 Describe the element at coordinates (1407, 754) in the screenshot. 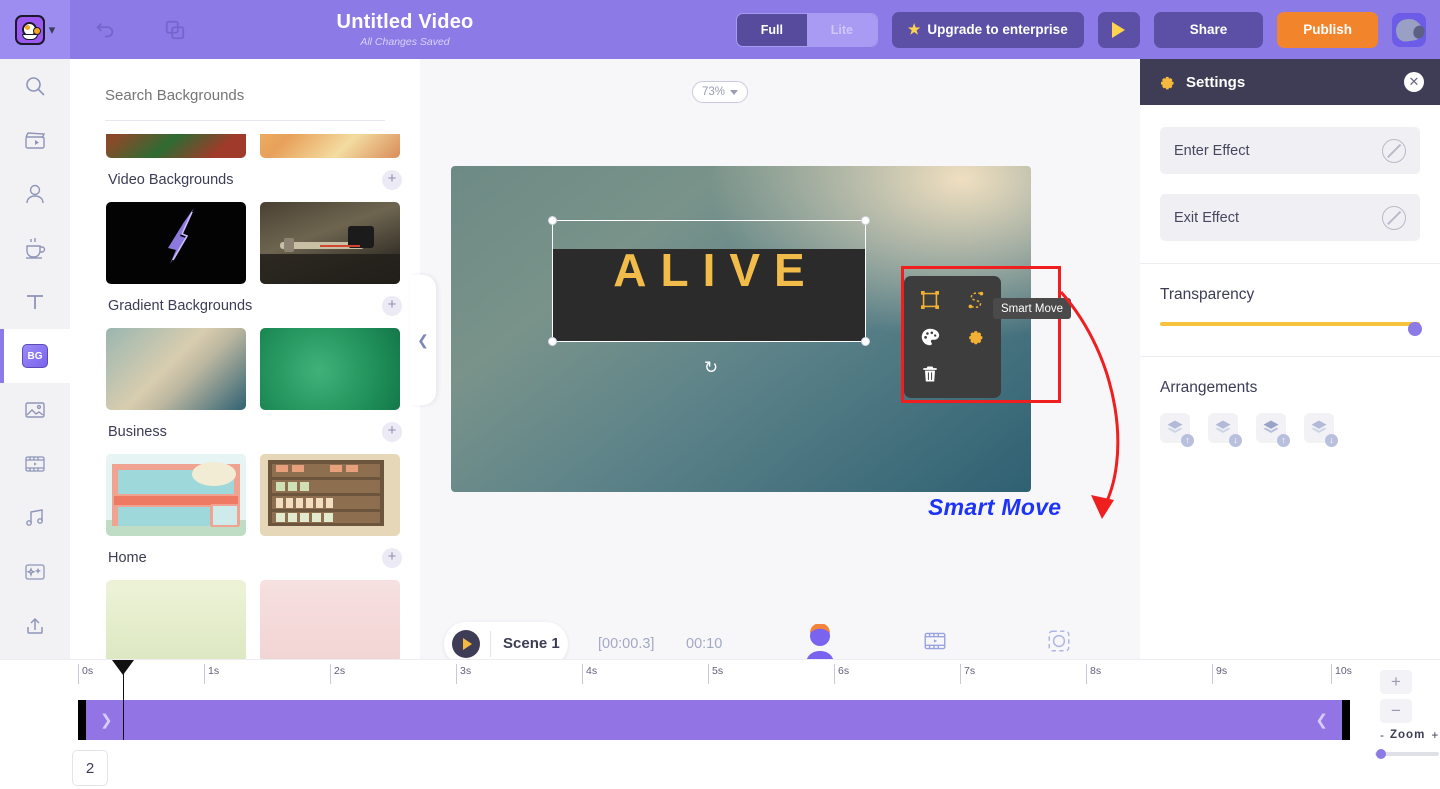

I see `timeline-zoom-slider` at that location.